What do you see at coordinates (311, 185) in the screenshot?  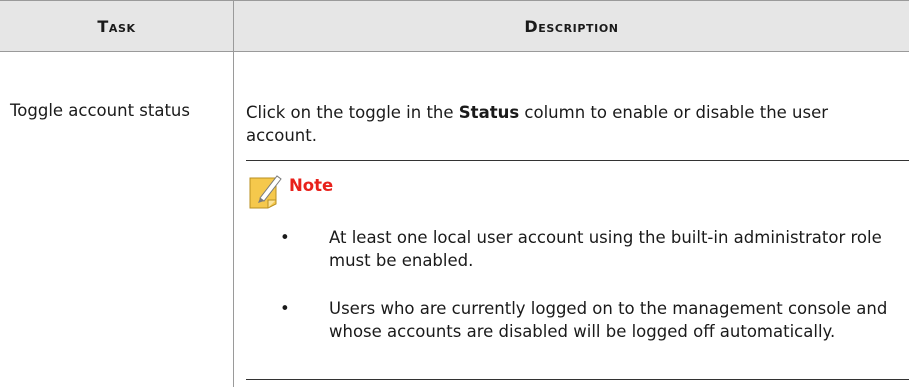 I see `note-title: Note` at bounding box center [311, 185].